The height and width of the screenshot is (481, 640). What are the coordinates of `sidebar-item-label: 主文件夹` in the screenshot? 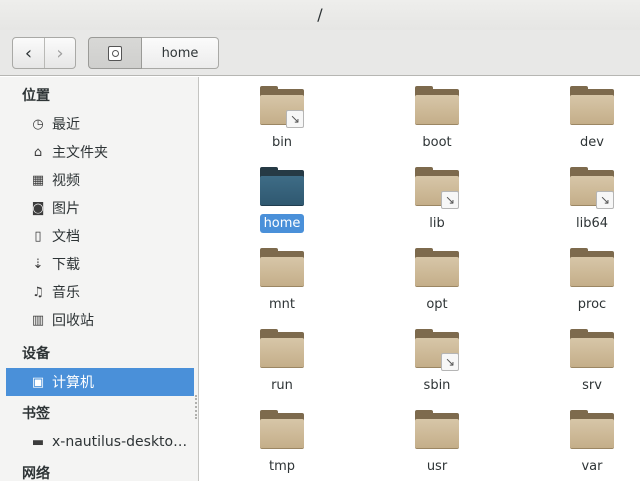 It's located at (80, 153).